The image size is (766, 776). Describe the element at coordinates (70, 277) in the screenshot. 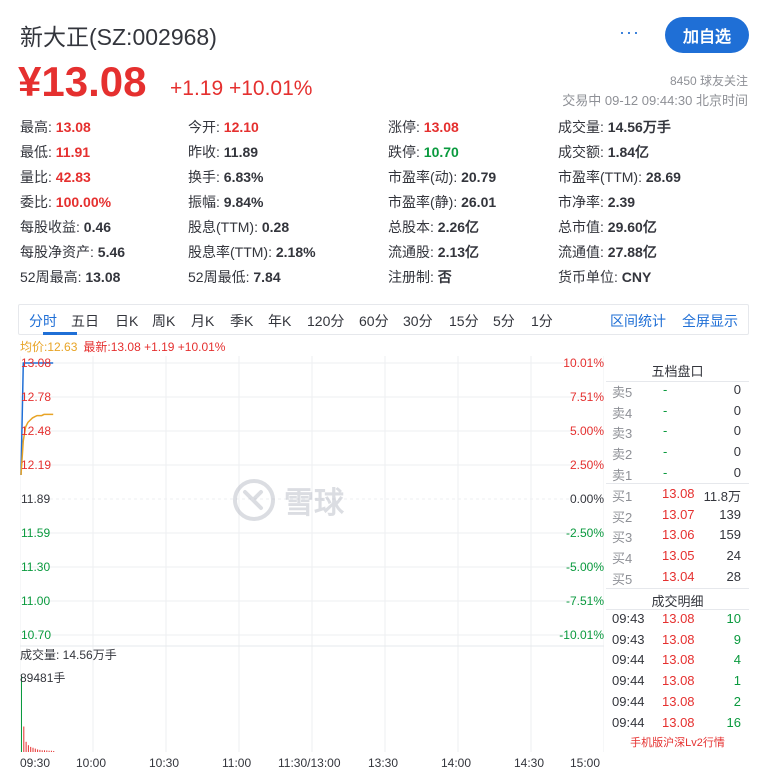

I see `metric-item: 52周最高: 13.08` at that location.